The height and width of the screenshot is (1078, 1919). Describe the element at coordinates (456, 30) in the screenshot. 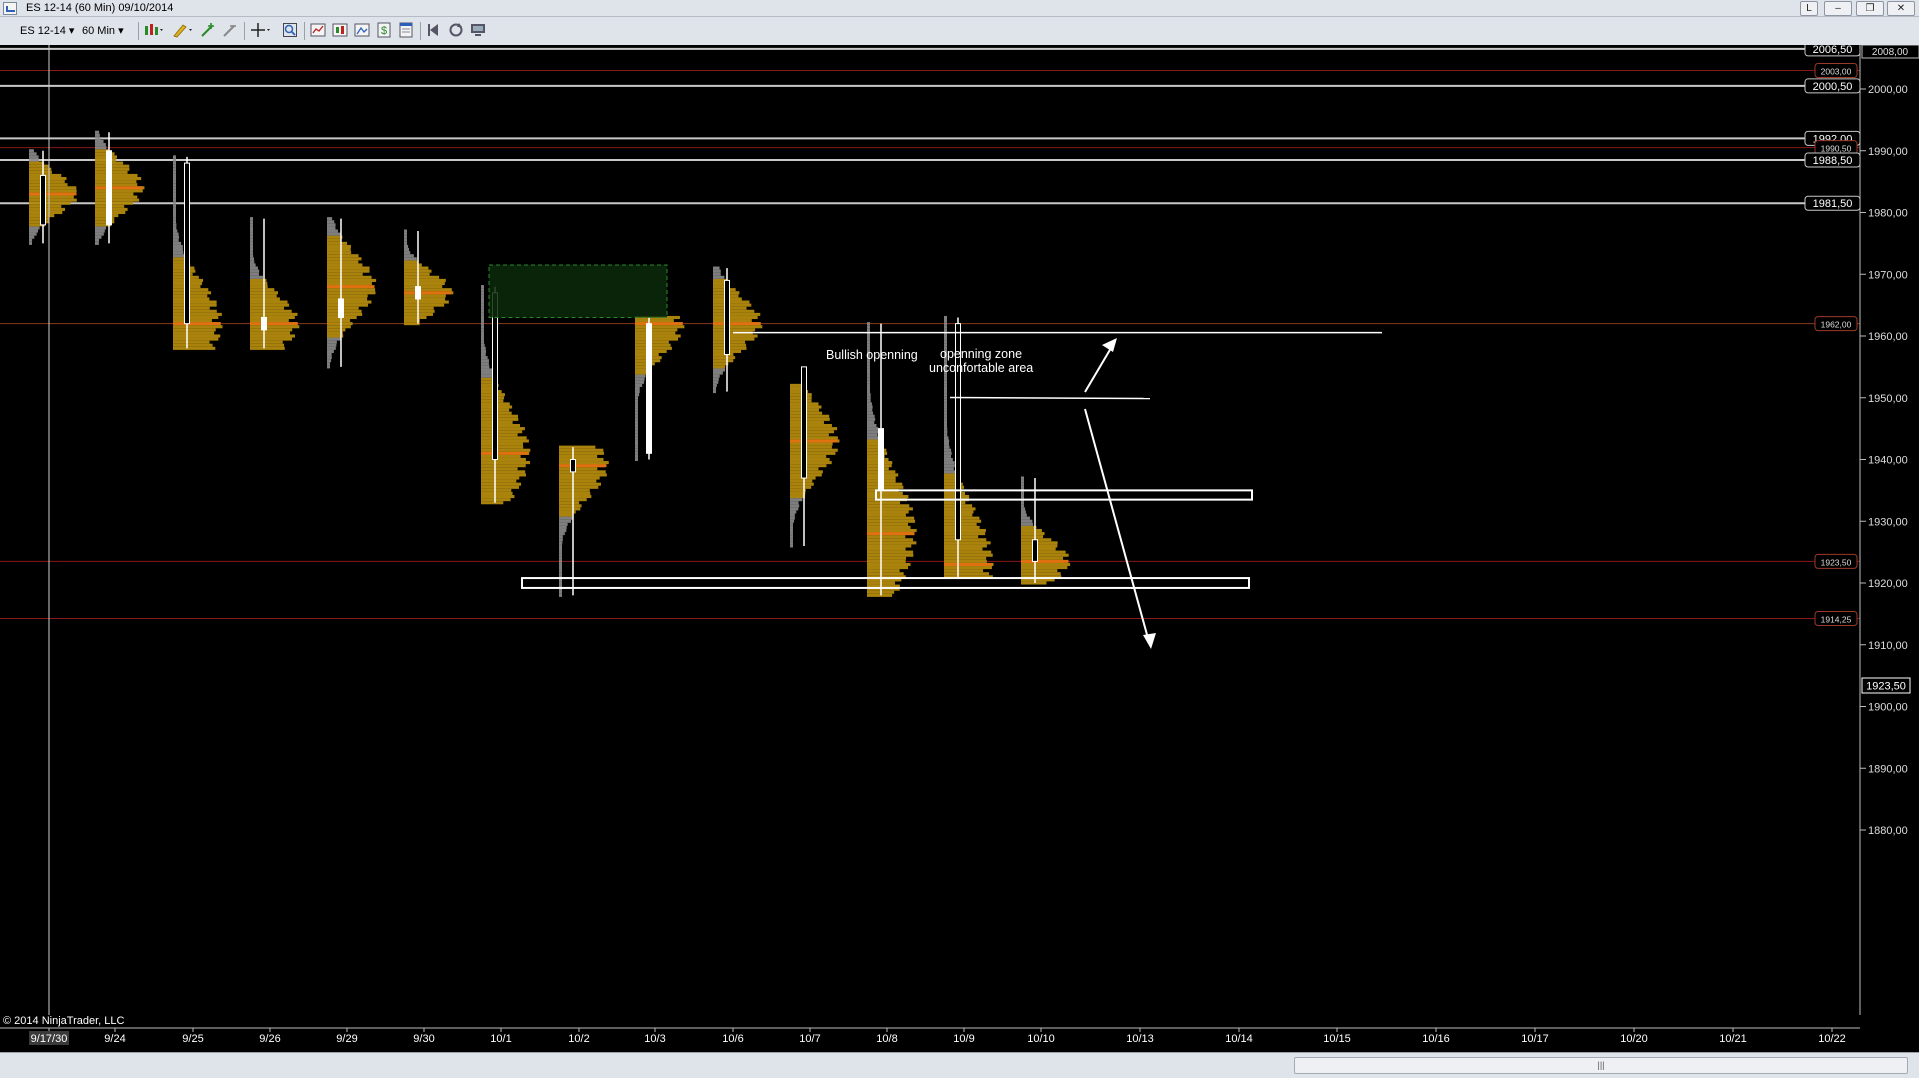

I see `reload-icon` at that location.